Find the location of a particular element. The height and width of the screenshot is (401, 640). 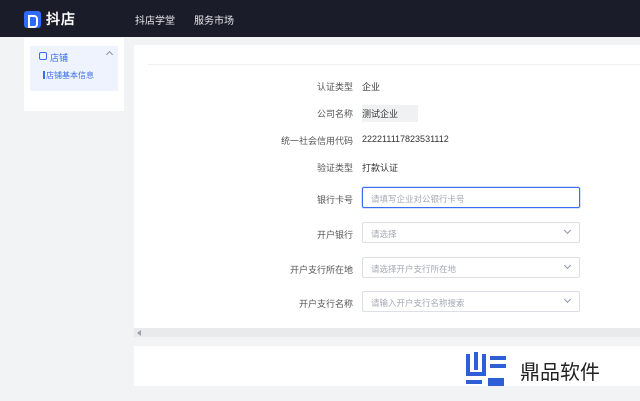

sidebar: 店铺 店铺基本信息 is located at coordinates (74, 74).